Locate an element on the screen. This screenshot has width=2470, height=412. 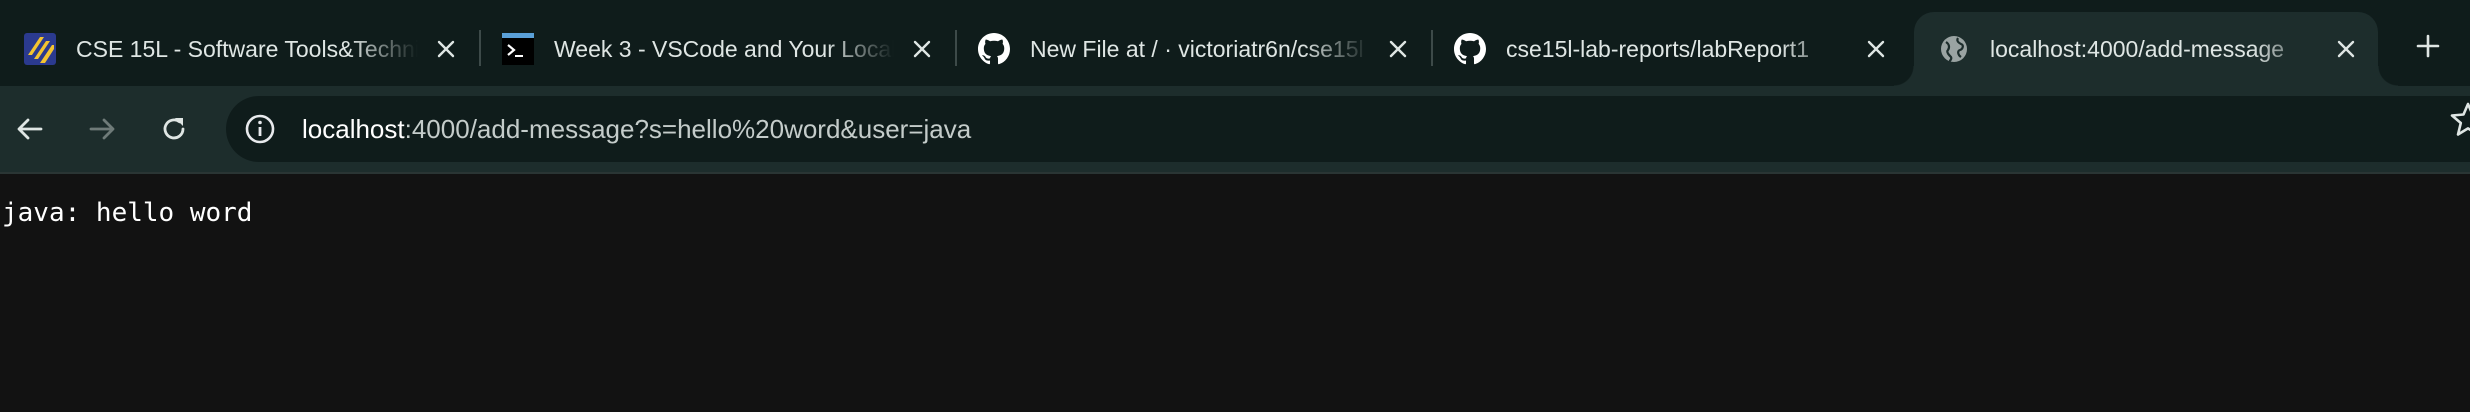
bookmark-star-icon is located at coordinates (2459, 120).